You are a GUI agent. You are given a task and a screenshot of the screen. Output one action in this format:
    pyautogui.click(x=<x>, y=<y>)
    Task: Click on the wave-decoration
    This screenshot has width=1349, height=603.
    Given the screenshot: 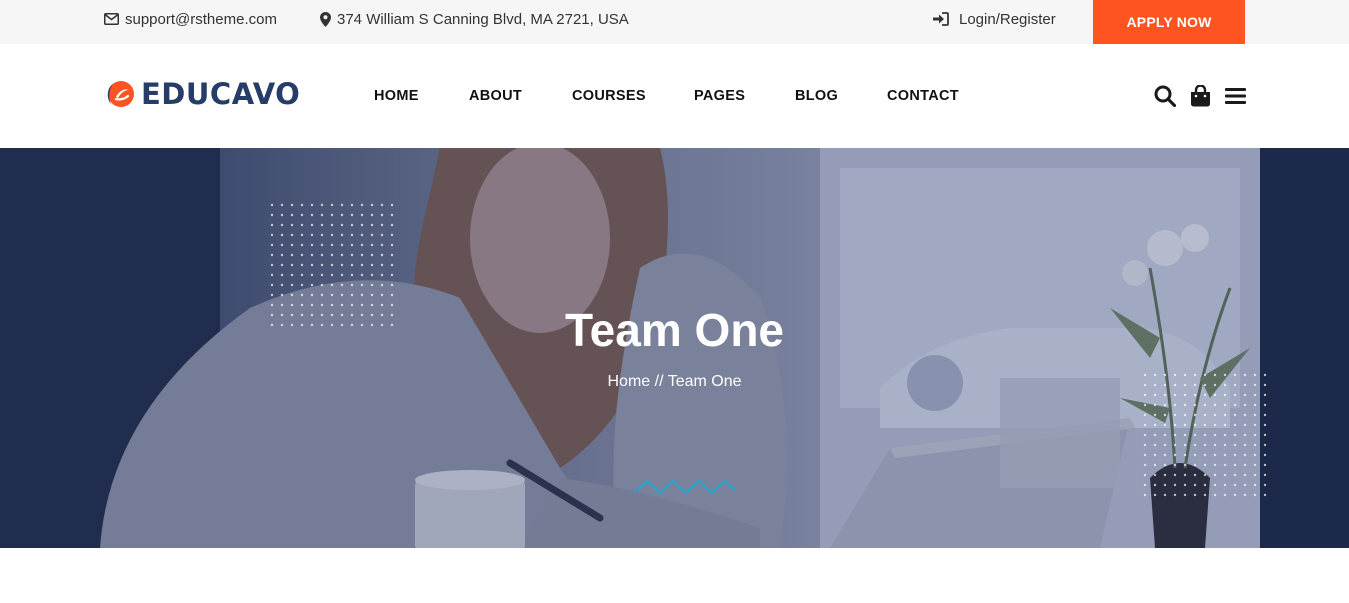 What is the action you would take?
    pyautogui.click(x=685, y=487)
    